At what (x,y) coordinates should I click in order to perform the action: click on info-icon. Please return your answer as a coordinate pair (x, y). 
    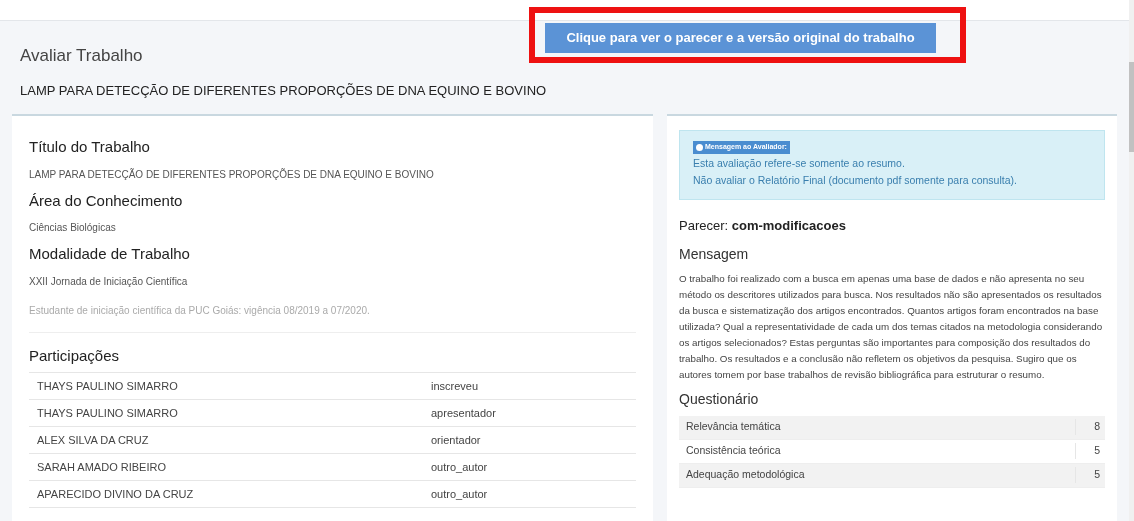
    Looking at the image, I should click on (699, 147).